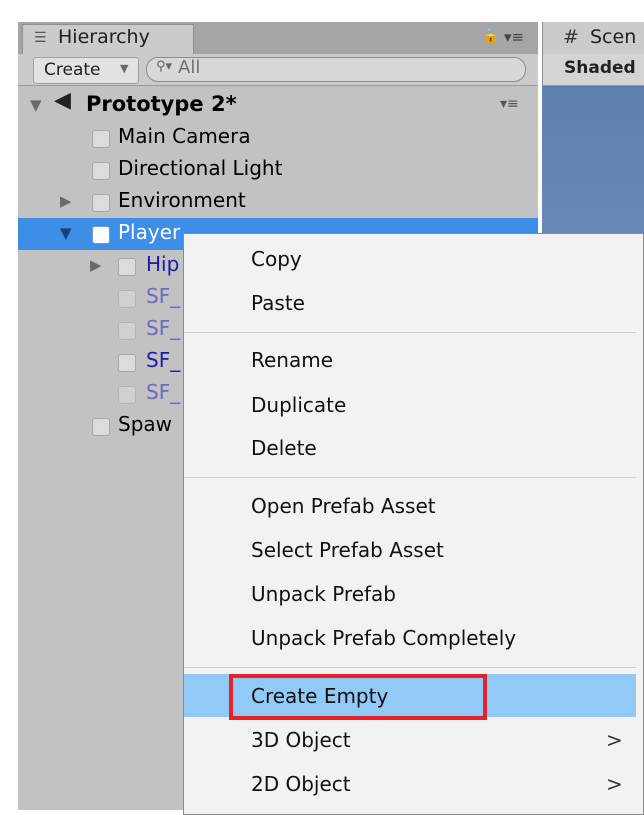 The image size is (644, 815). Describe the element at coordinates (509, 104) in the screenshot. I see `scene-menu-icon: ▾≡` at that location.